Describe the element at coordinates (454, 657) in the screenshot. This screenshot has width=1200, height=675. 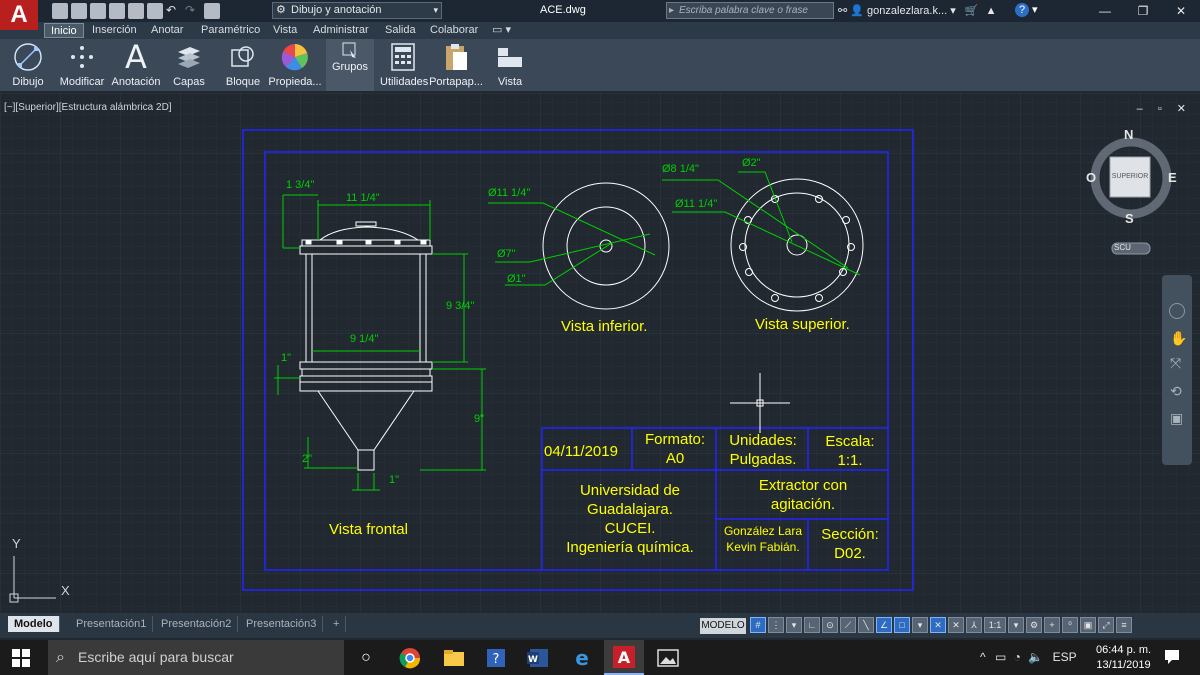
I see `file-explorer-icon` at that location.